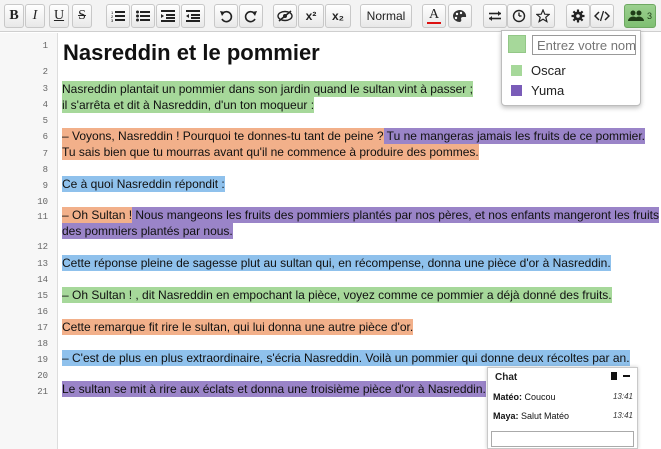 This screenshot has width=661, height=449. I want to click on text-line: Ce à quoi Nasreddin répondit :, so click(143, 184).